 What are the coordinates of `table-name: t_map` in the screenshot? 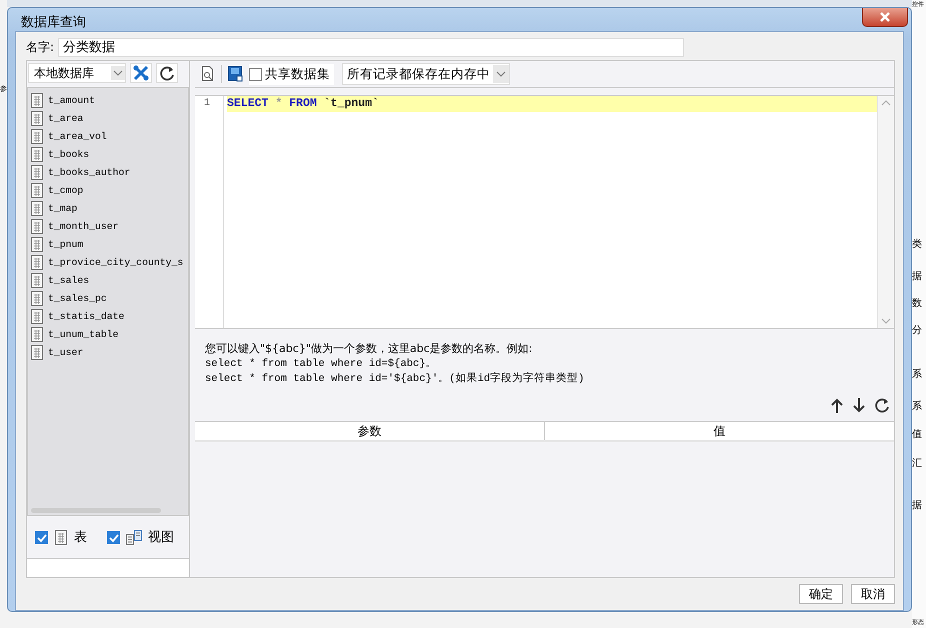 It's located at (63, 208).